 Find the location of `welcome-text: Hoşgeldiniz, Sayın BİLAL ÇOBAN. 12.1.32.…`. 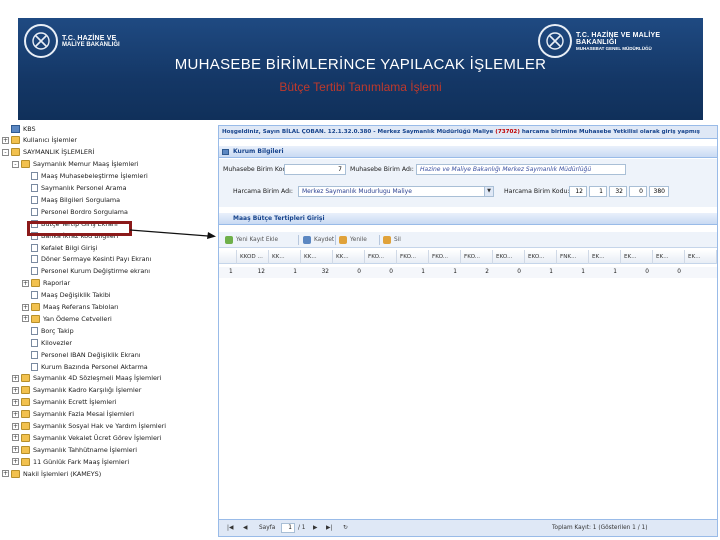

welcome-text: Hoşgeldiniz, Sayın BİLAL ÇOBAN. 12.1.32.… is located at coordinates (358, 132).